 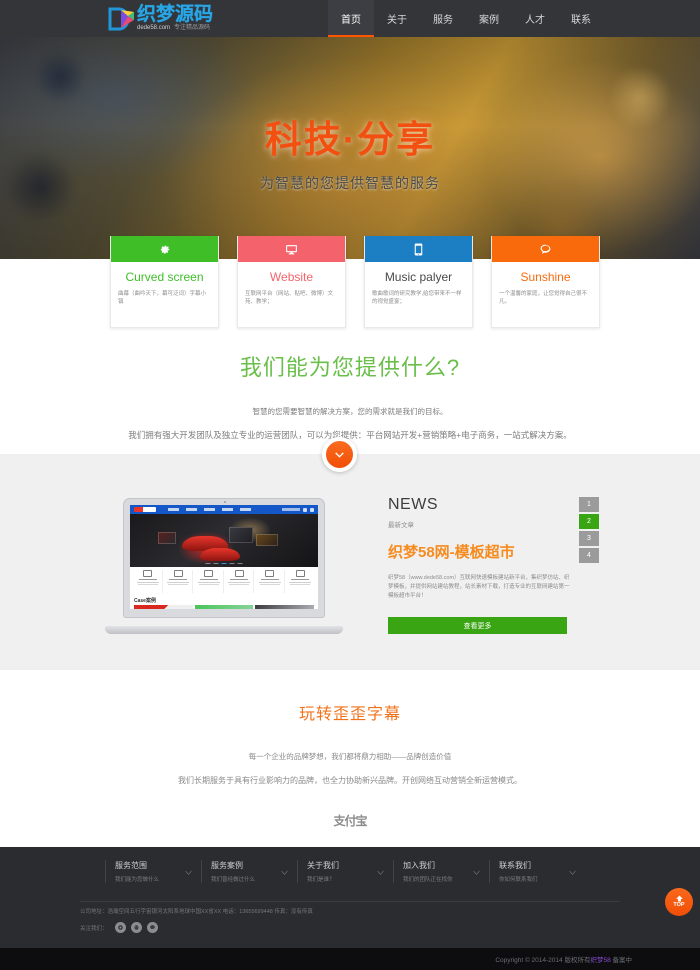 What do you see at coordinates (679, 905) in the screenshot?
I see `top-button-label: TOP` at bounding box center [679, 905].